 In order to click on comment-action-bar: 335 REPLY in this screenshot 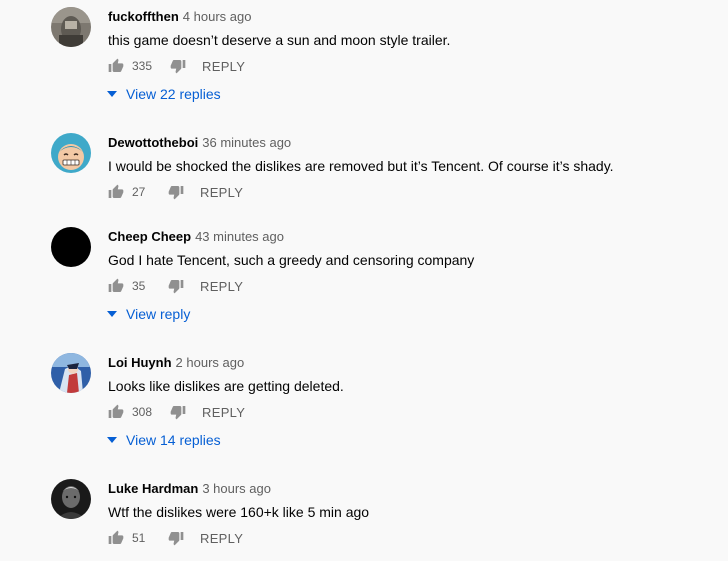, I will do `click(175, 66)`.